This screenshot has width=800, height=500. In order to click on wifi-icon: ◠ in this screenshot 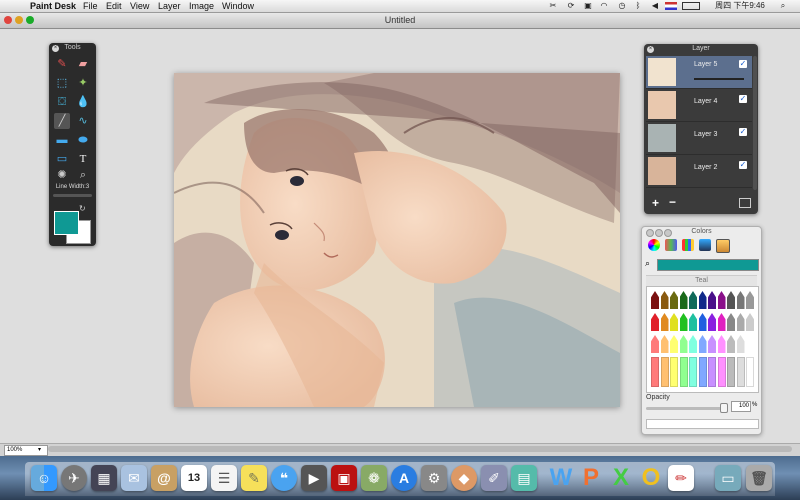, I will do `click(604, 6)`.